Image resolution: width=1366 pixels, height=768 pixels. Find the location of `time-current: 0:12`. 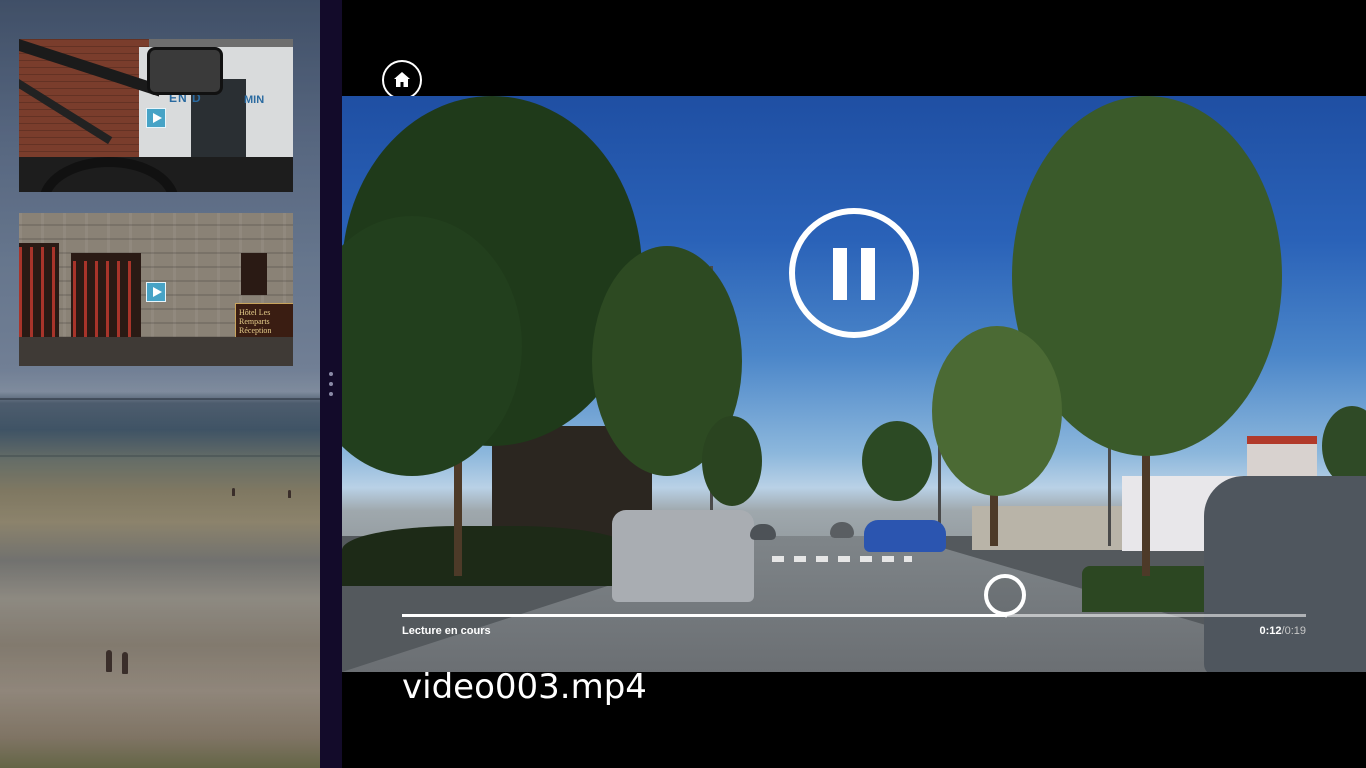

time-current: 0:12 is located at coordinates (1270, 631).